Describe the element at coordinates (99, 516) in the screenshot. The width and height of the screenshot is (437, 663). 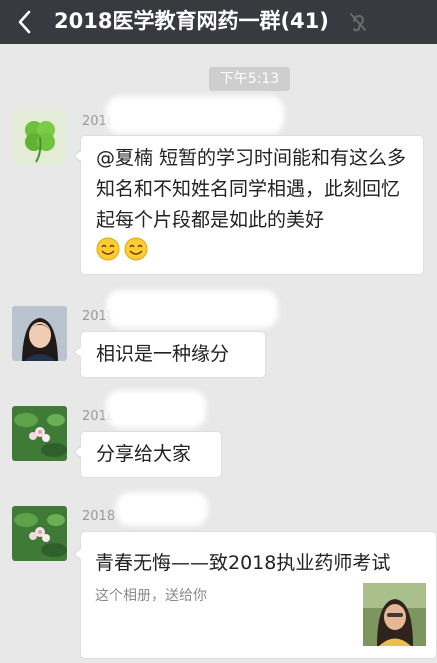
I see `sender-name: 2018` at that location.